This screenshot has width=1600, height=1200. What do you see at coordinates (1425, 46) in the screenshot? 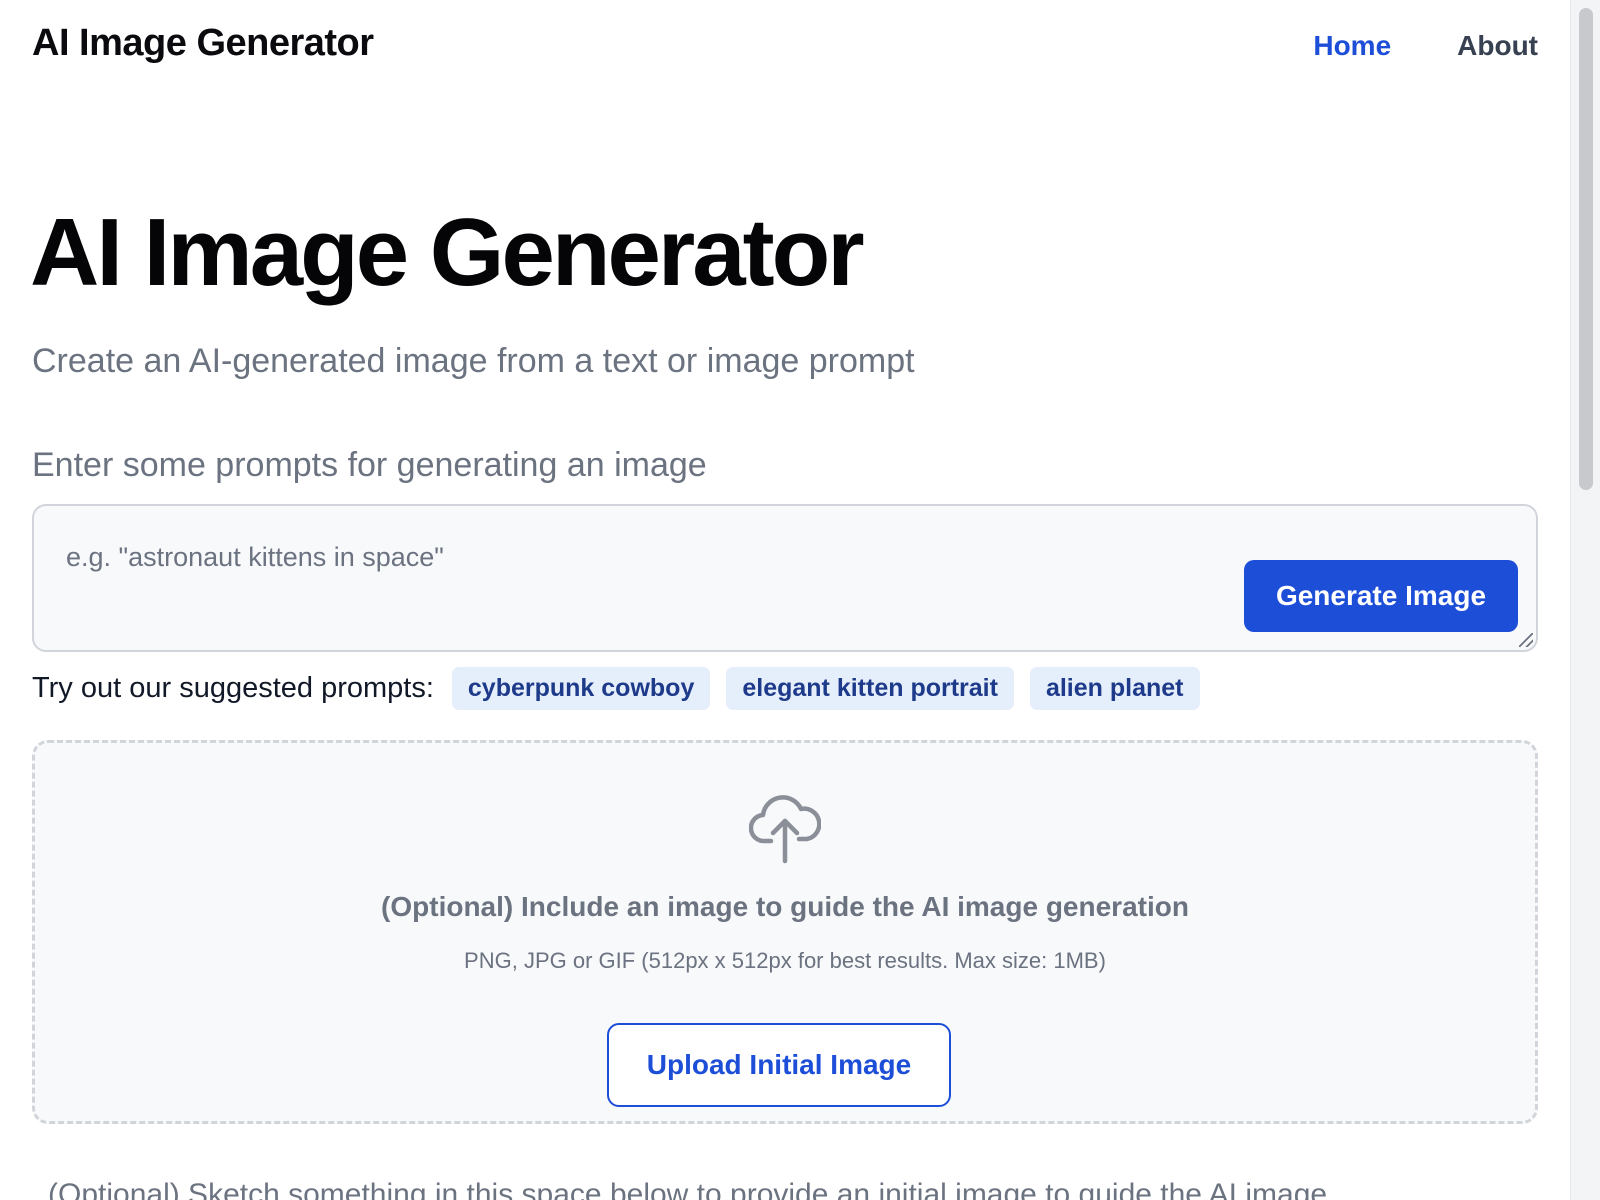
I see `top-nav: Home About` at bounding box center [1425, 46].